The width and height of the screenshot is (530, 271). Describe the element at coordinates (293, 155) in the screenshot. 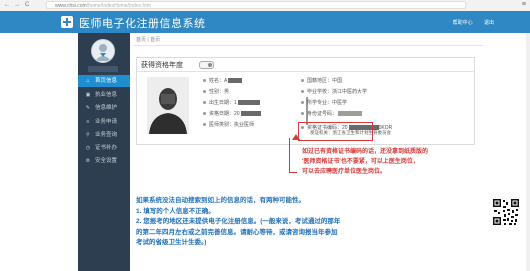

I see `annotation-connector` at that location.